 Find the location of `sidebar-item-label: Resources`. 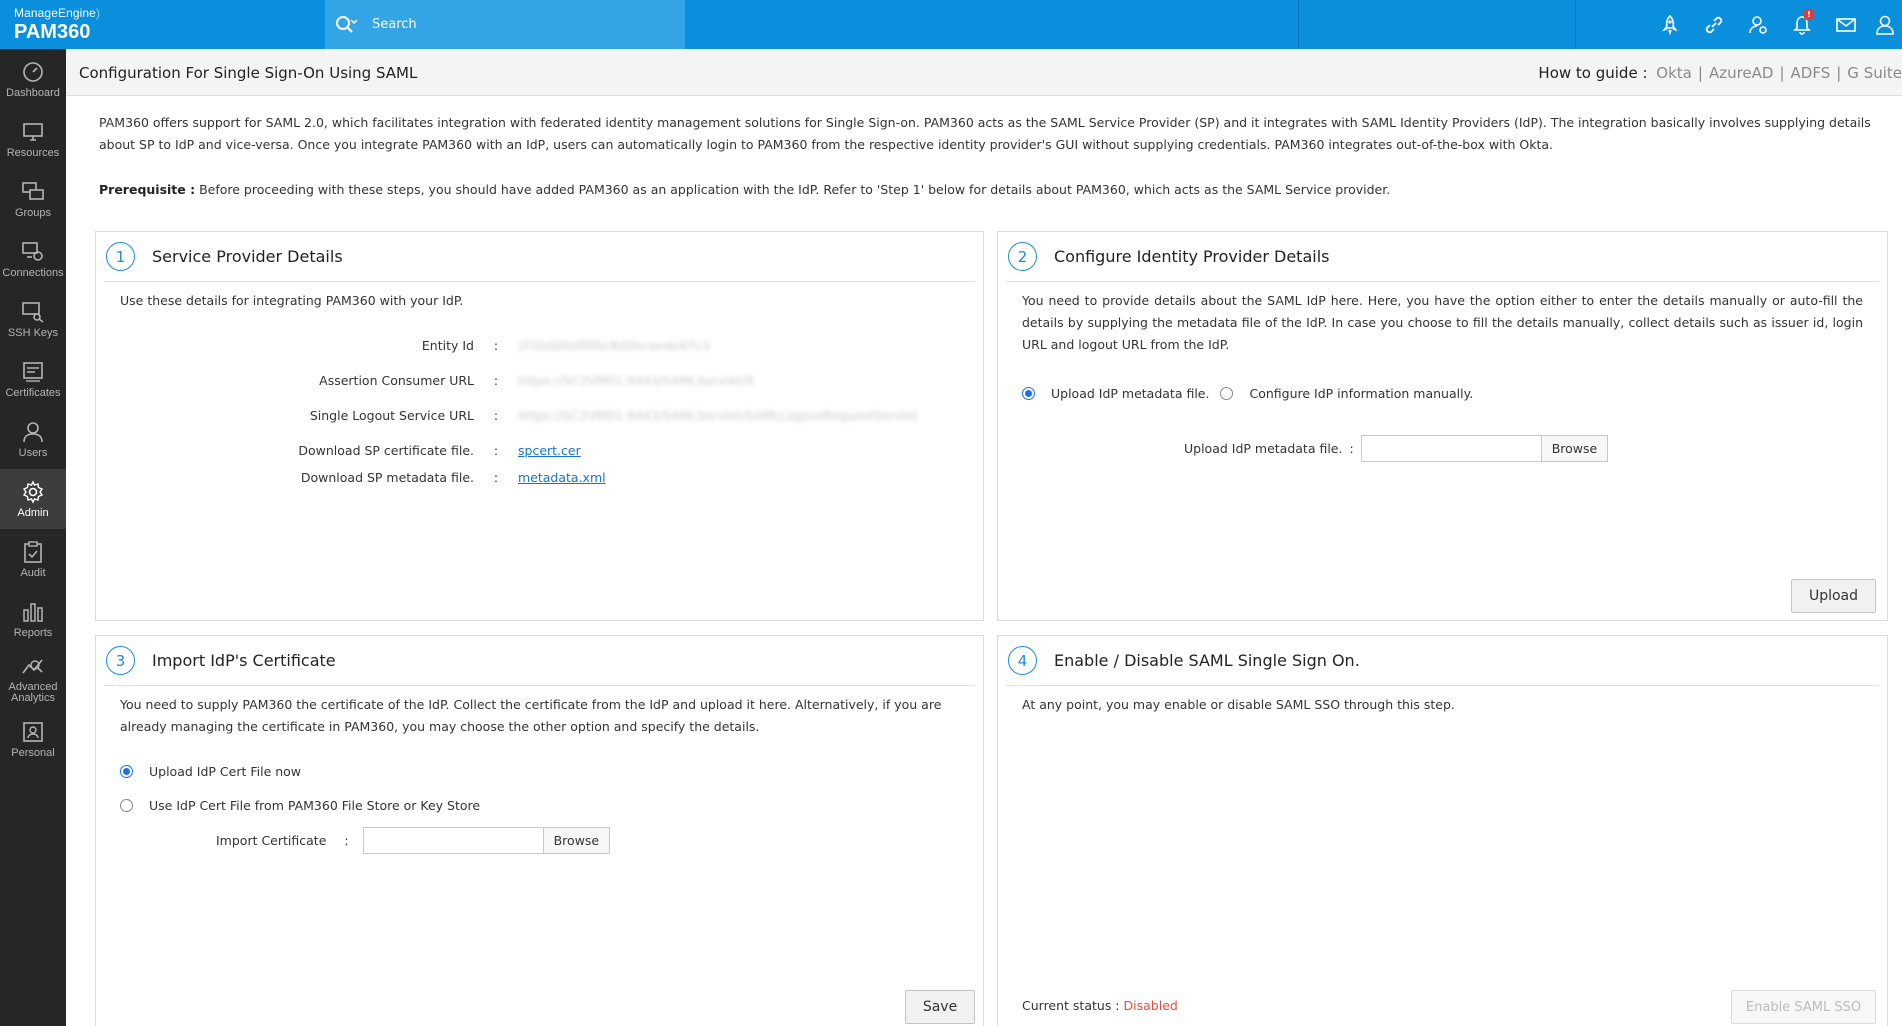

sidebar-item-label: Resources is located at coordinates (33, 152).